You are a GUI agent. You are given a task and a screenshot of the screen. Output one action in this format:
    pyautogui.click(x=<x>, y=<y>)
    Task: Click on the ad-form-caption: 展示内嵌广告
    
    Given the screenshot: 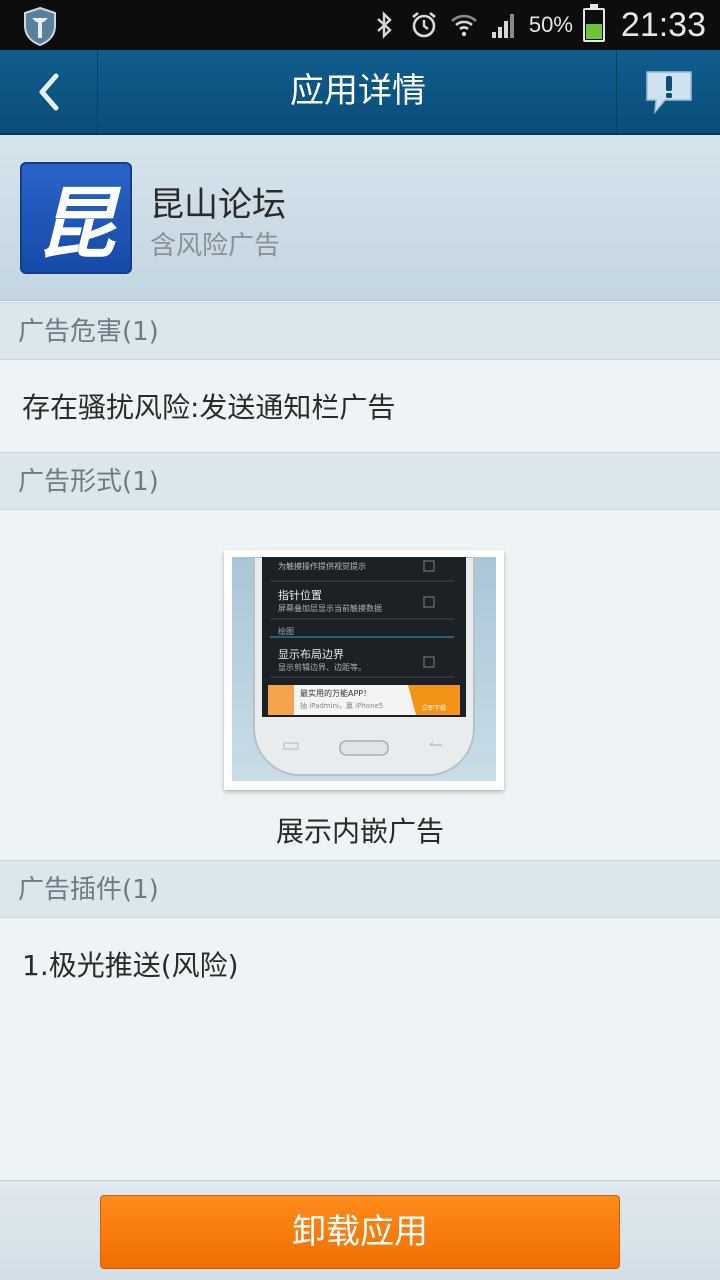 What is the action you would take?
    pyautogui.click(x=359, y=831)
    